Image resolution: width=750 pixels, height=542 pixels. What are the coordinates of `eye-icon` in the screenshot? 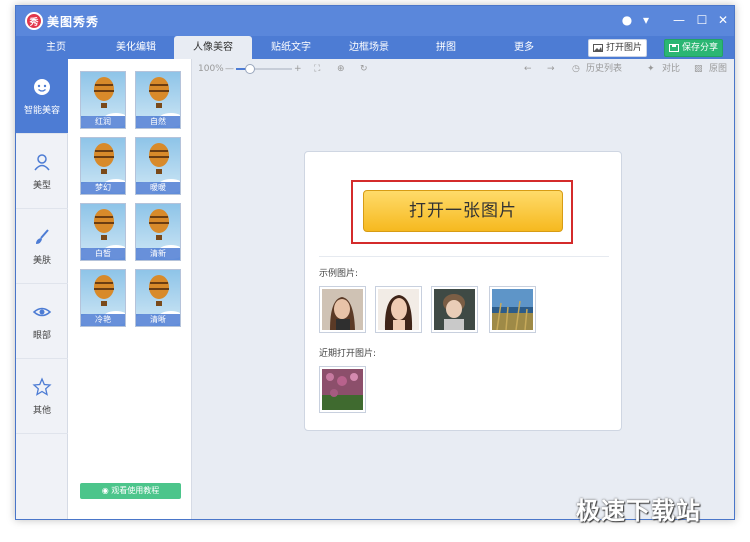 It's located at (42, 312).